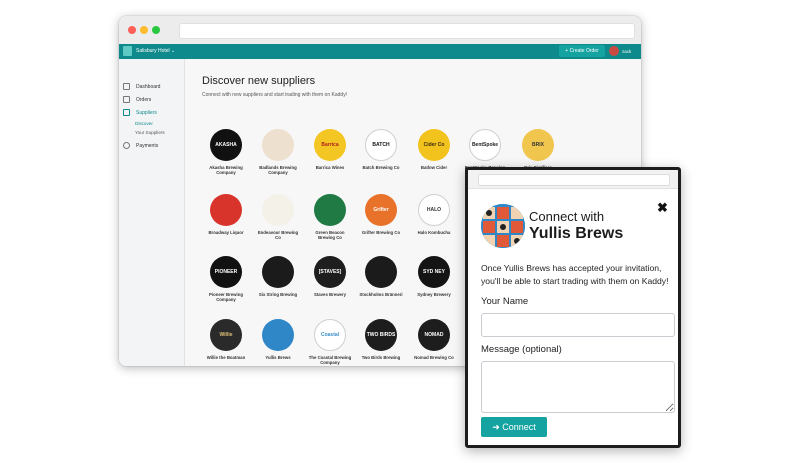  What do you see at coordinates (538, 145) in the screenshot?
I see `supplier-logo: BRIX` at bounding box center [538, 145].